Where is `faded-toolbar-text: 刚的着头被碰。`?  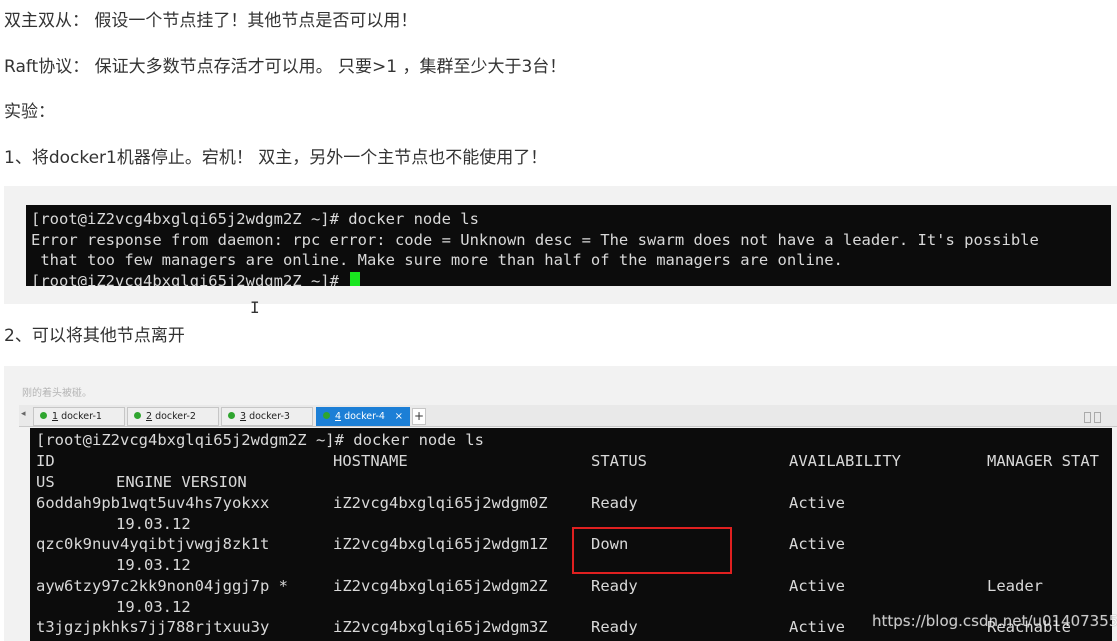
faded-toolbar-text: 刚的着头被碰。 is located at coordinates (57, 393).